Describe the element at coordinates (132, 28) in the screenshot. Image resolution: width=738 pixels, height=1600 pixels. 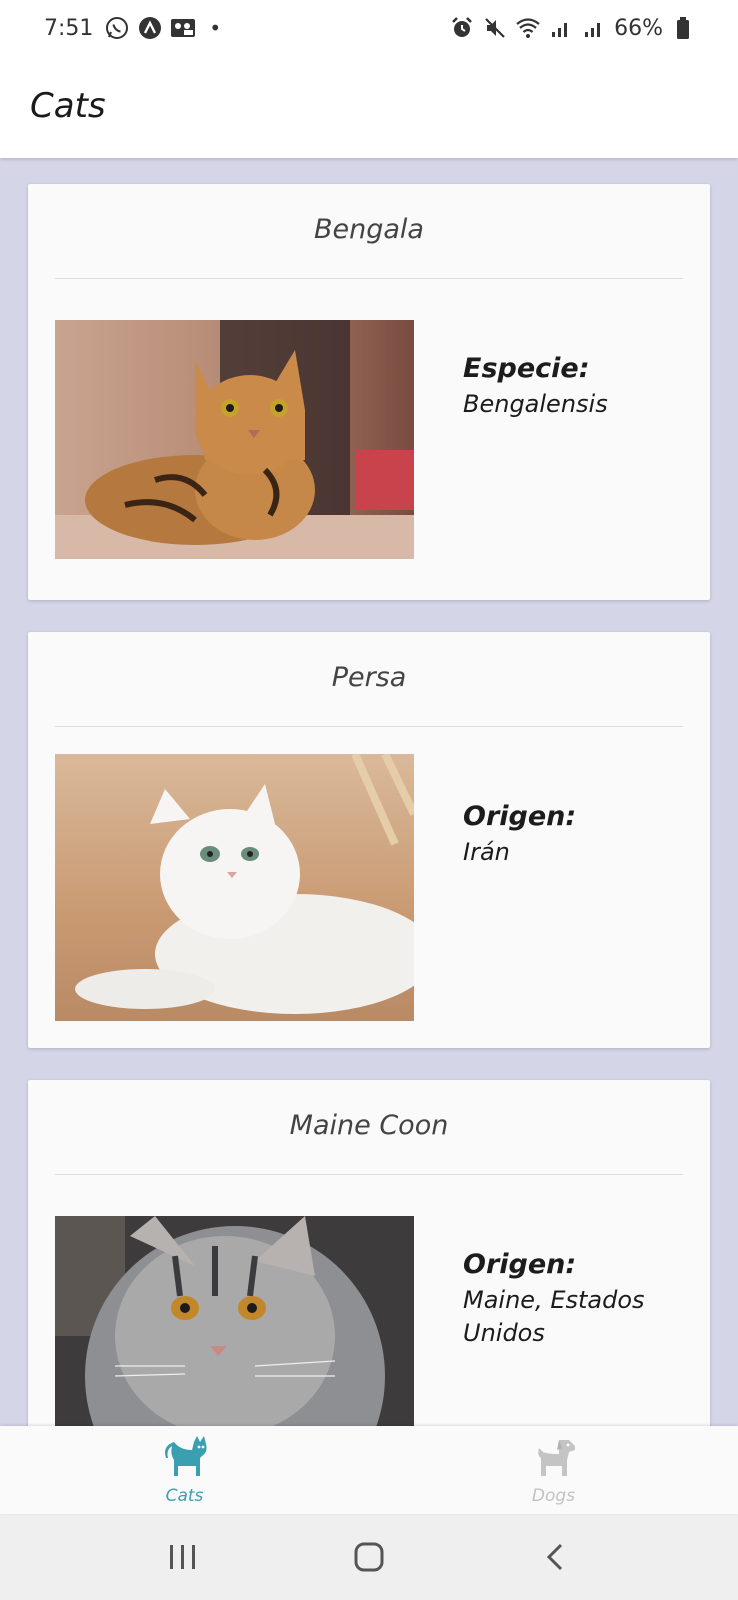
I see `status-left: 7:51 •` at that location.